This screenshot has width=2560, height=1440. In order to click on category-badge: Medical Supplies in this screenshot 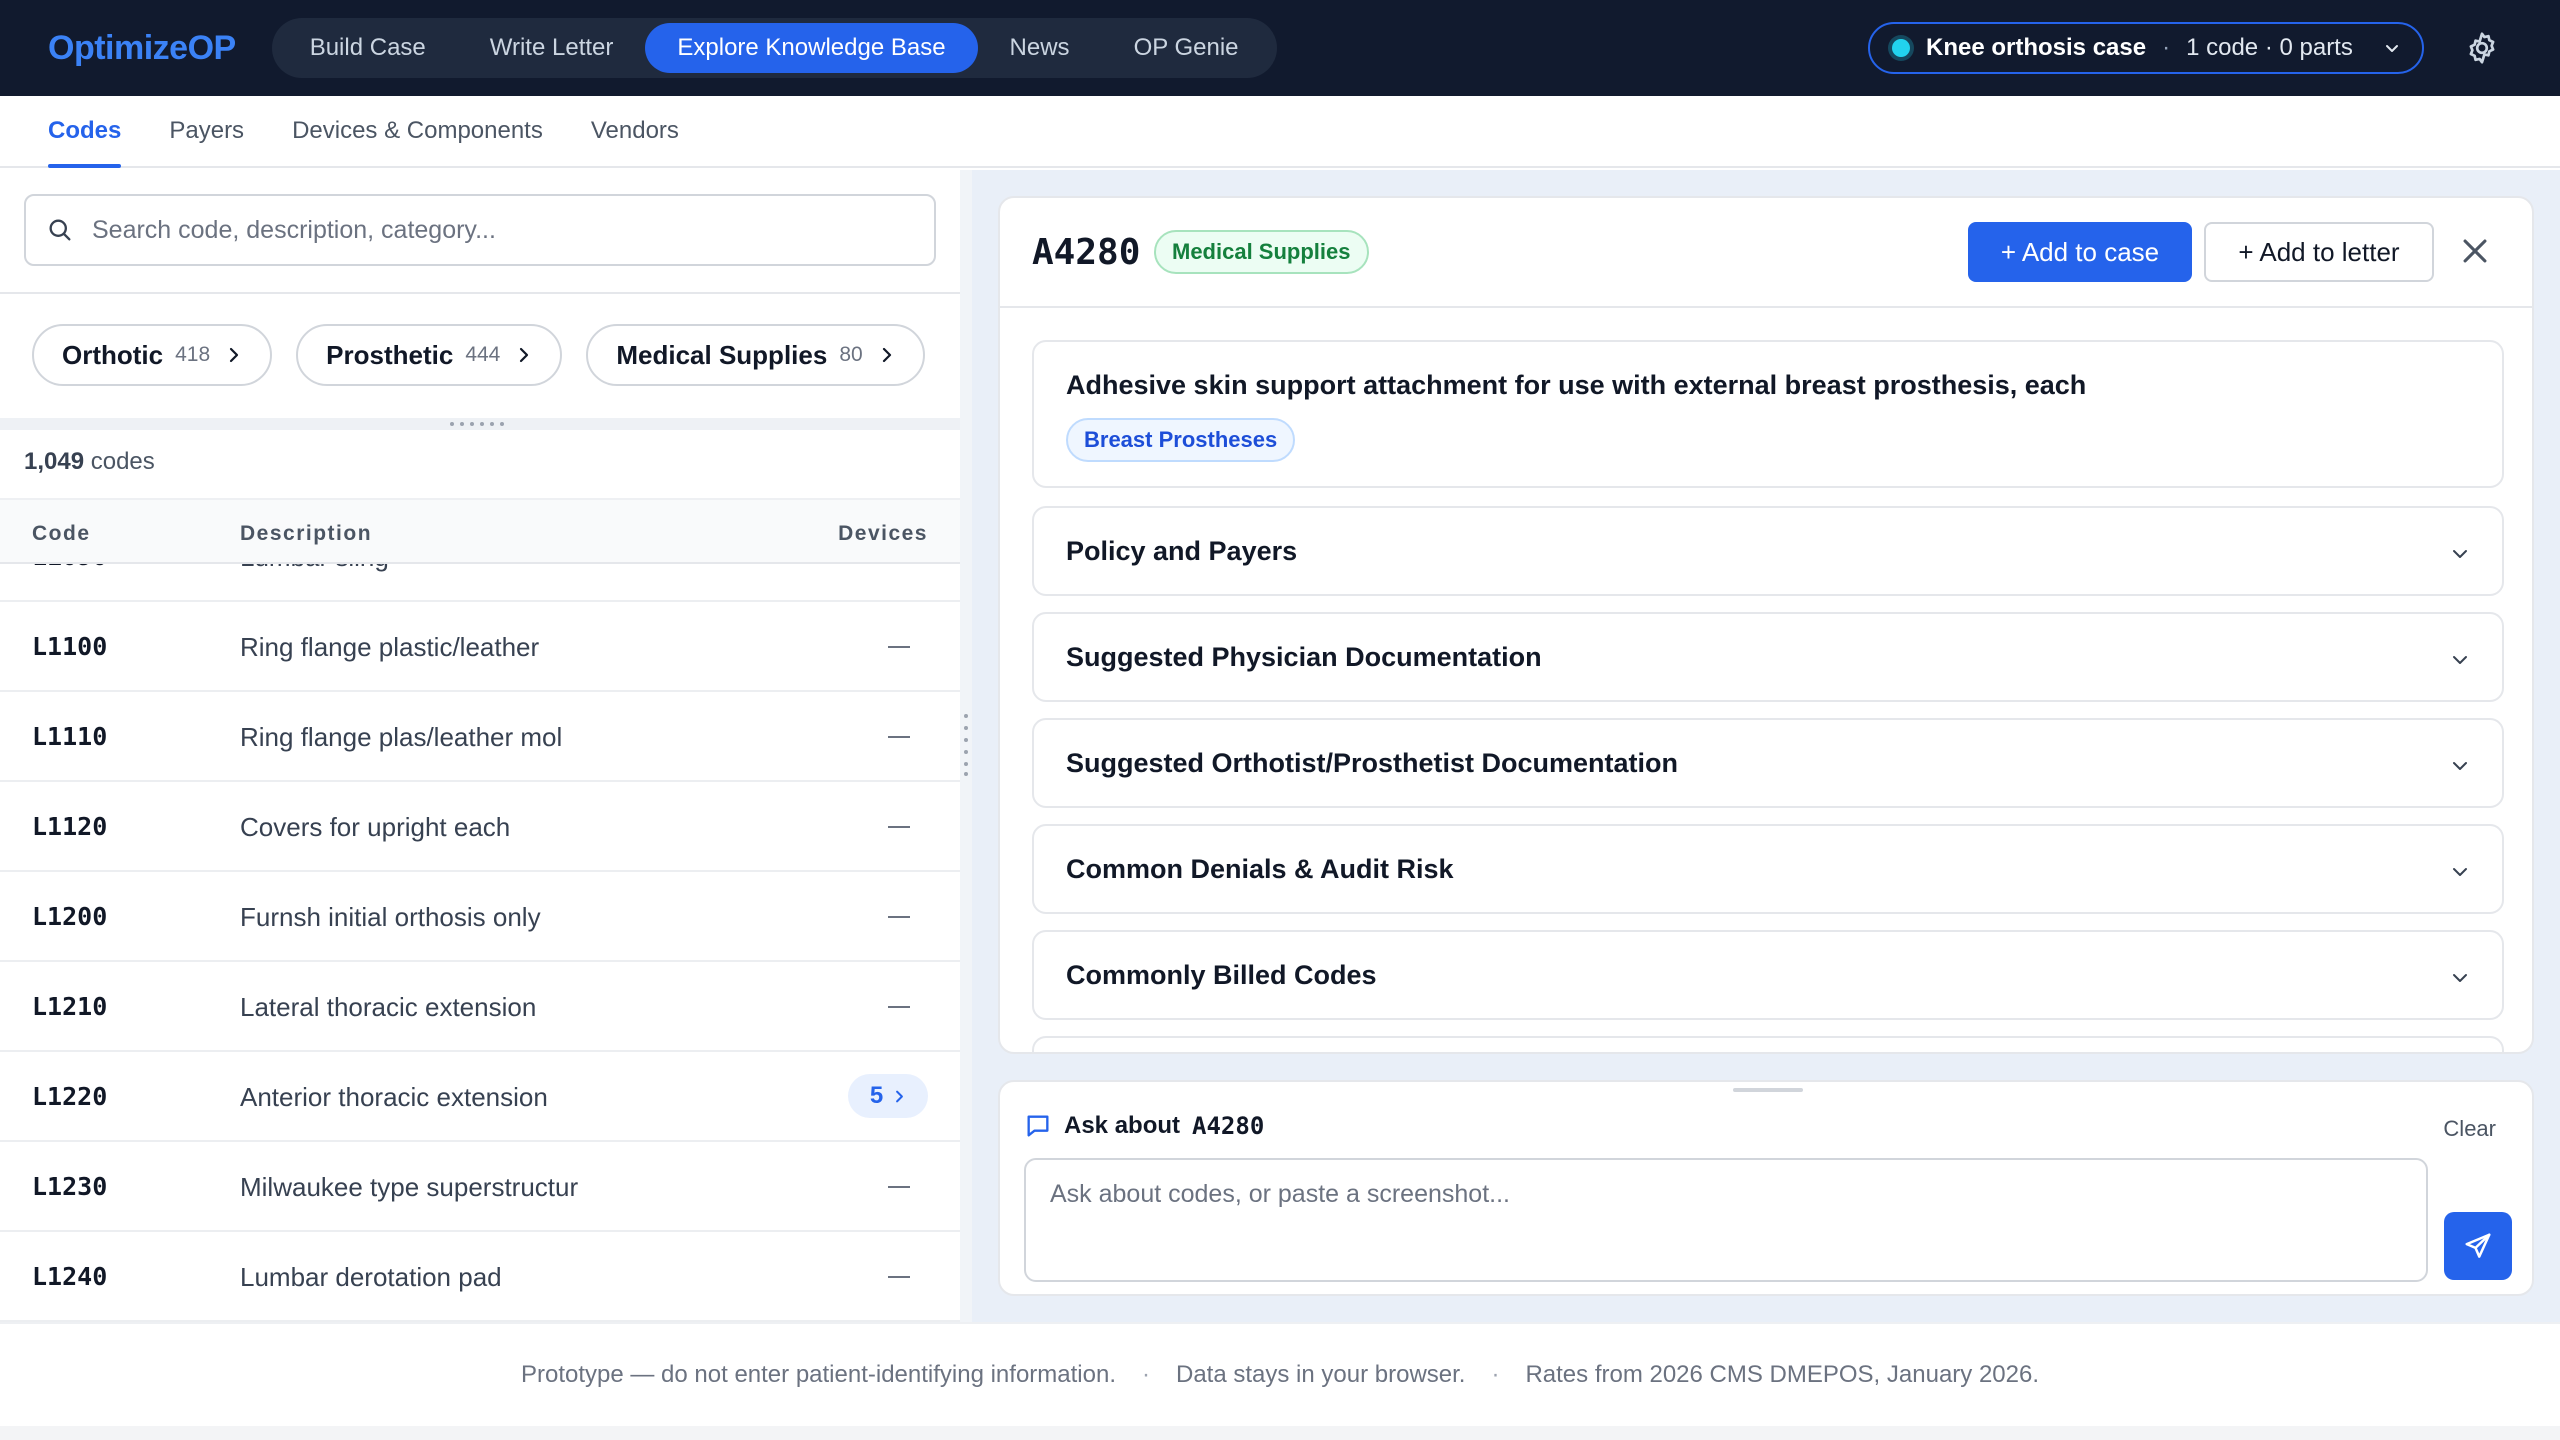, I will do `click(1261, 252)`.